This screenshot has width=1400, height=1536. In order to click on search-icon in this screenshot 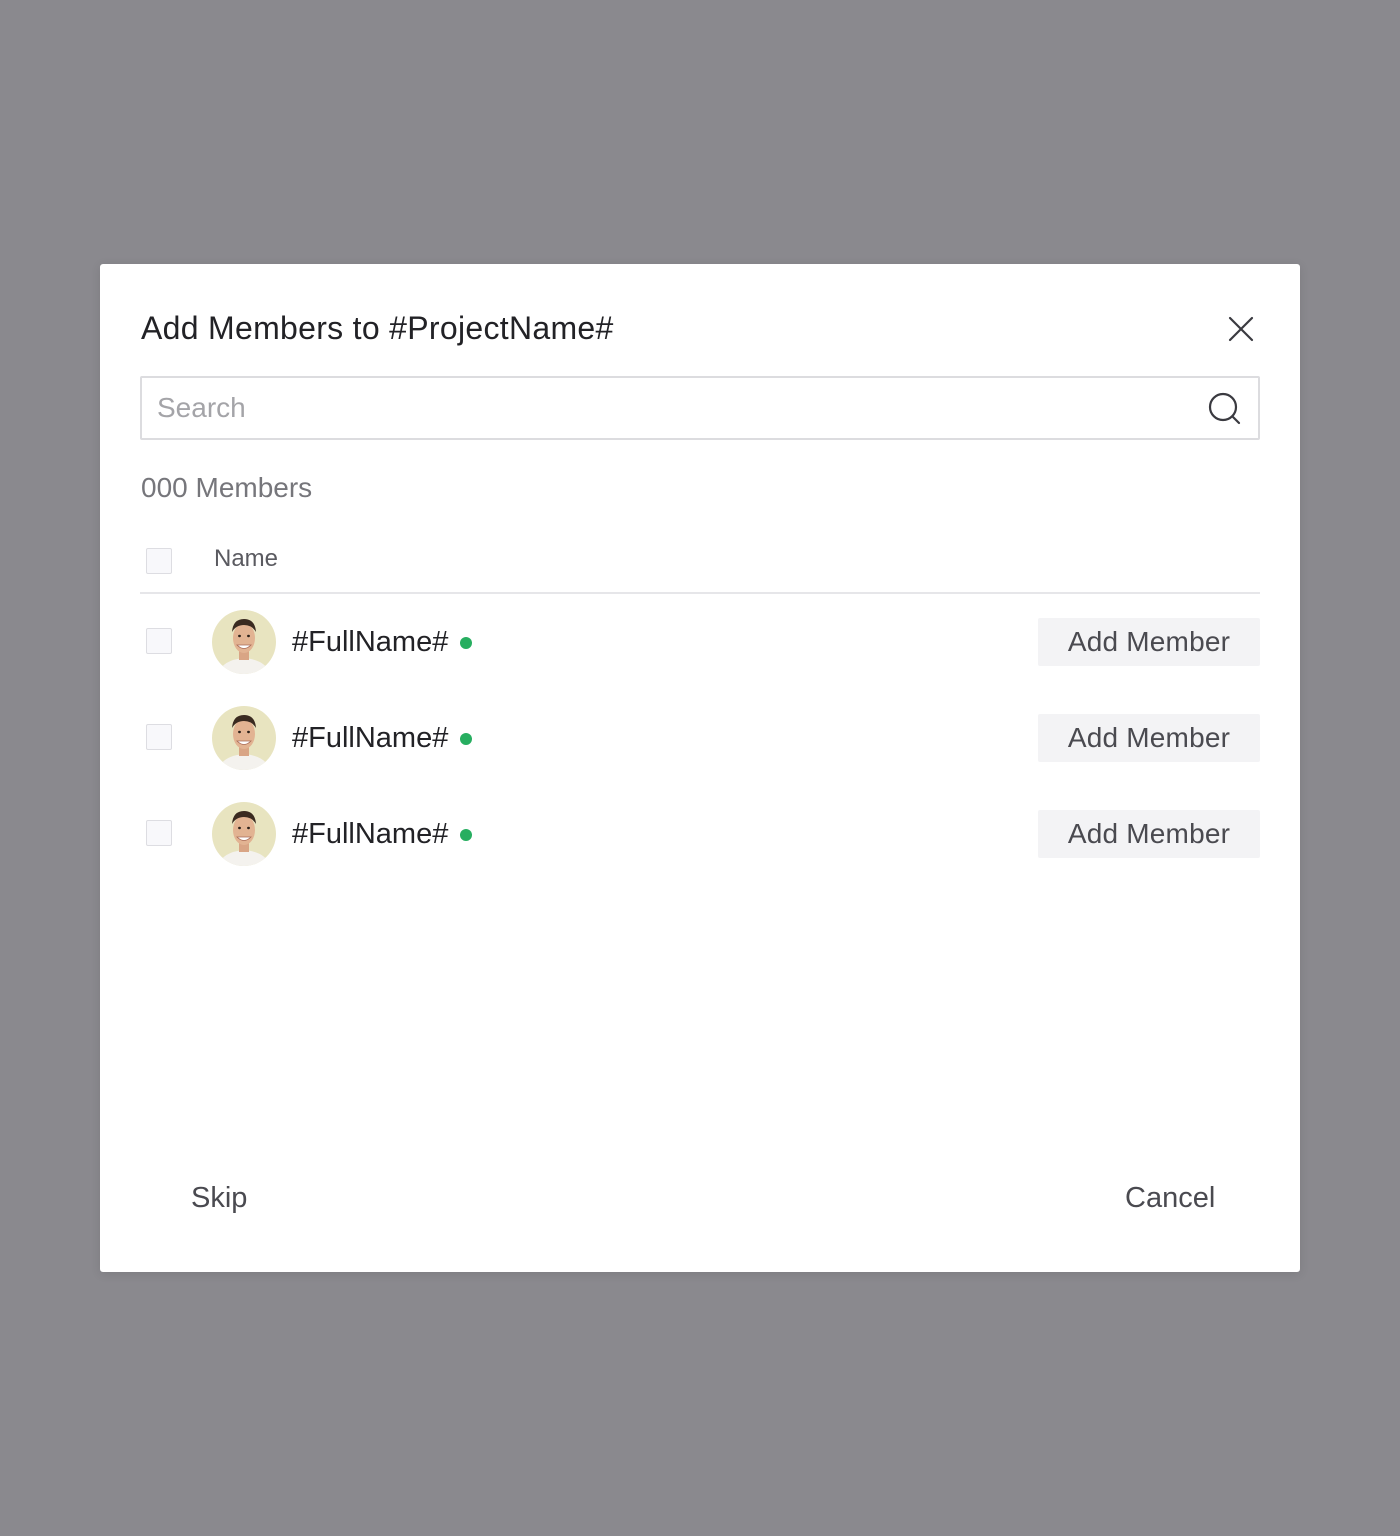, I will do `click(1225, 409)`.